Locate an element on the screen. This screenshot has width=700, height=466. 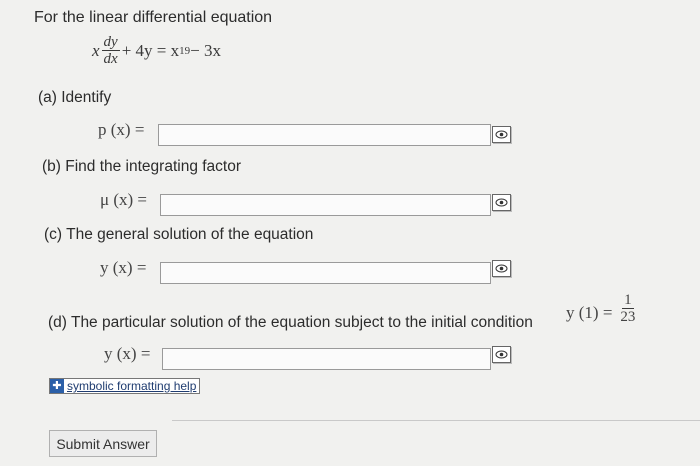
particular-preview-button is located at coordinates (501, 354).